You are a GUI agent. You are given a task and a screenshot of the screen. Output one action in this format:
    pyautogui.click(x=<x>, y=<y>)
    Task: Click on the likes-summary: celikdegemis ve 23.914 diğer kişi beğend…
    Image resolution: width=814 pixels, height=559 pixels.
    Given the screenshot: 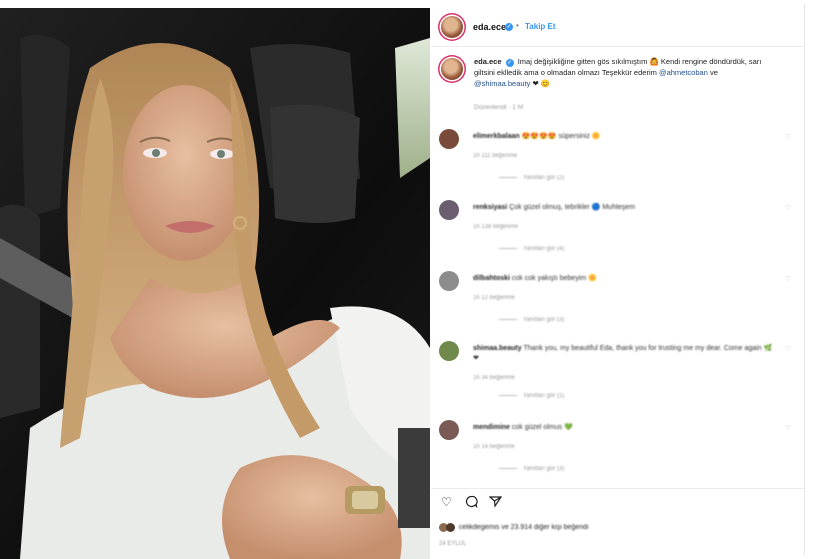 What is the action you would take?
    pyautogui.click(x=514, y=527)
    